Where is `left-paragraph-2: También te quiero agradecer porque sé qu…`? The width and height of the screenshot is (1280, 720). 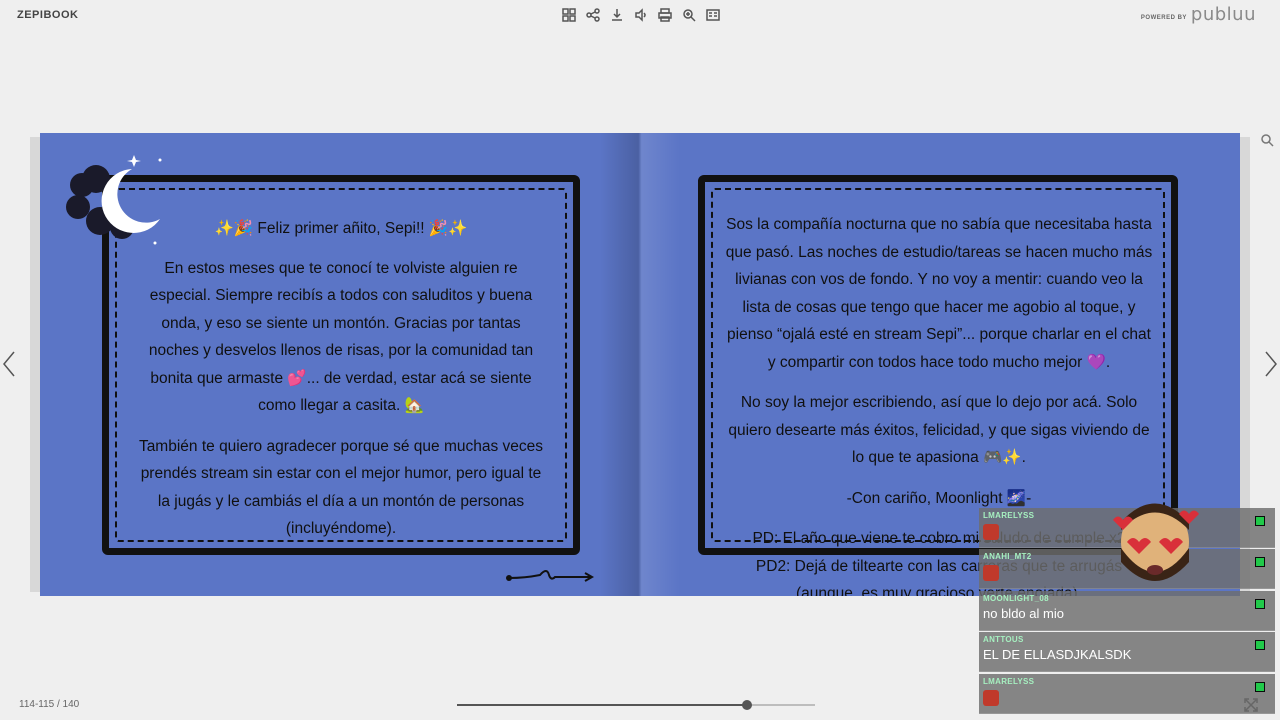
left-paragraph-2: También te quiero agradecer porque sé qu… is located at coordinates (341, 487).